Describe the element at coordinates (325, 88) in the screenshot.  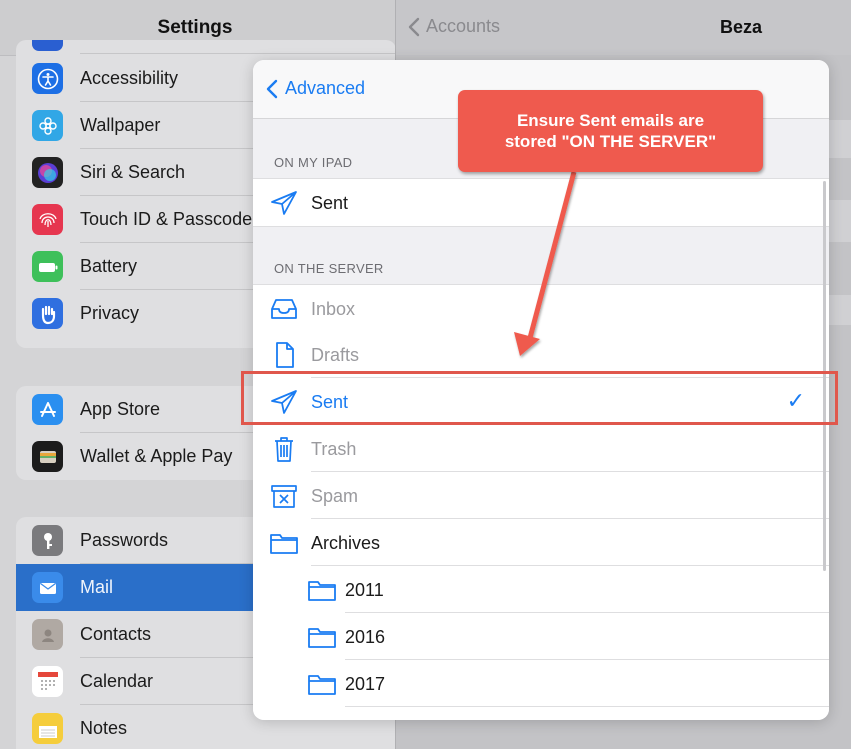
I see `advanced-back-label: Advanced` at that location.